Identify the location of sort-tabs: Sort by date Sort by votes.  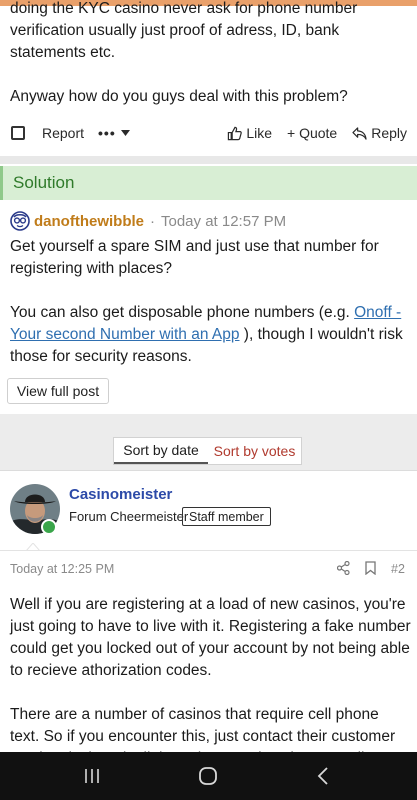
(207, 451).